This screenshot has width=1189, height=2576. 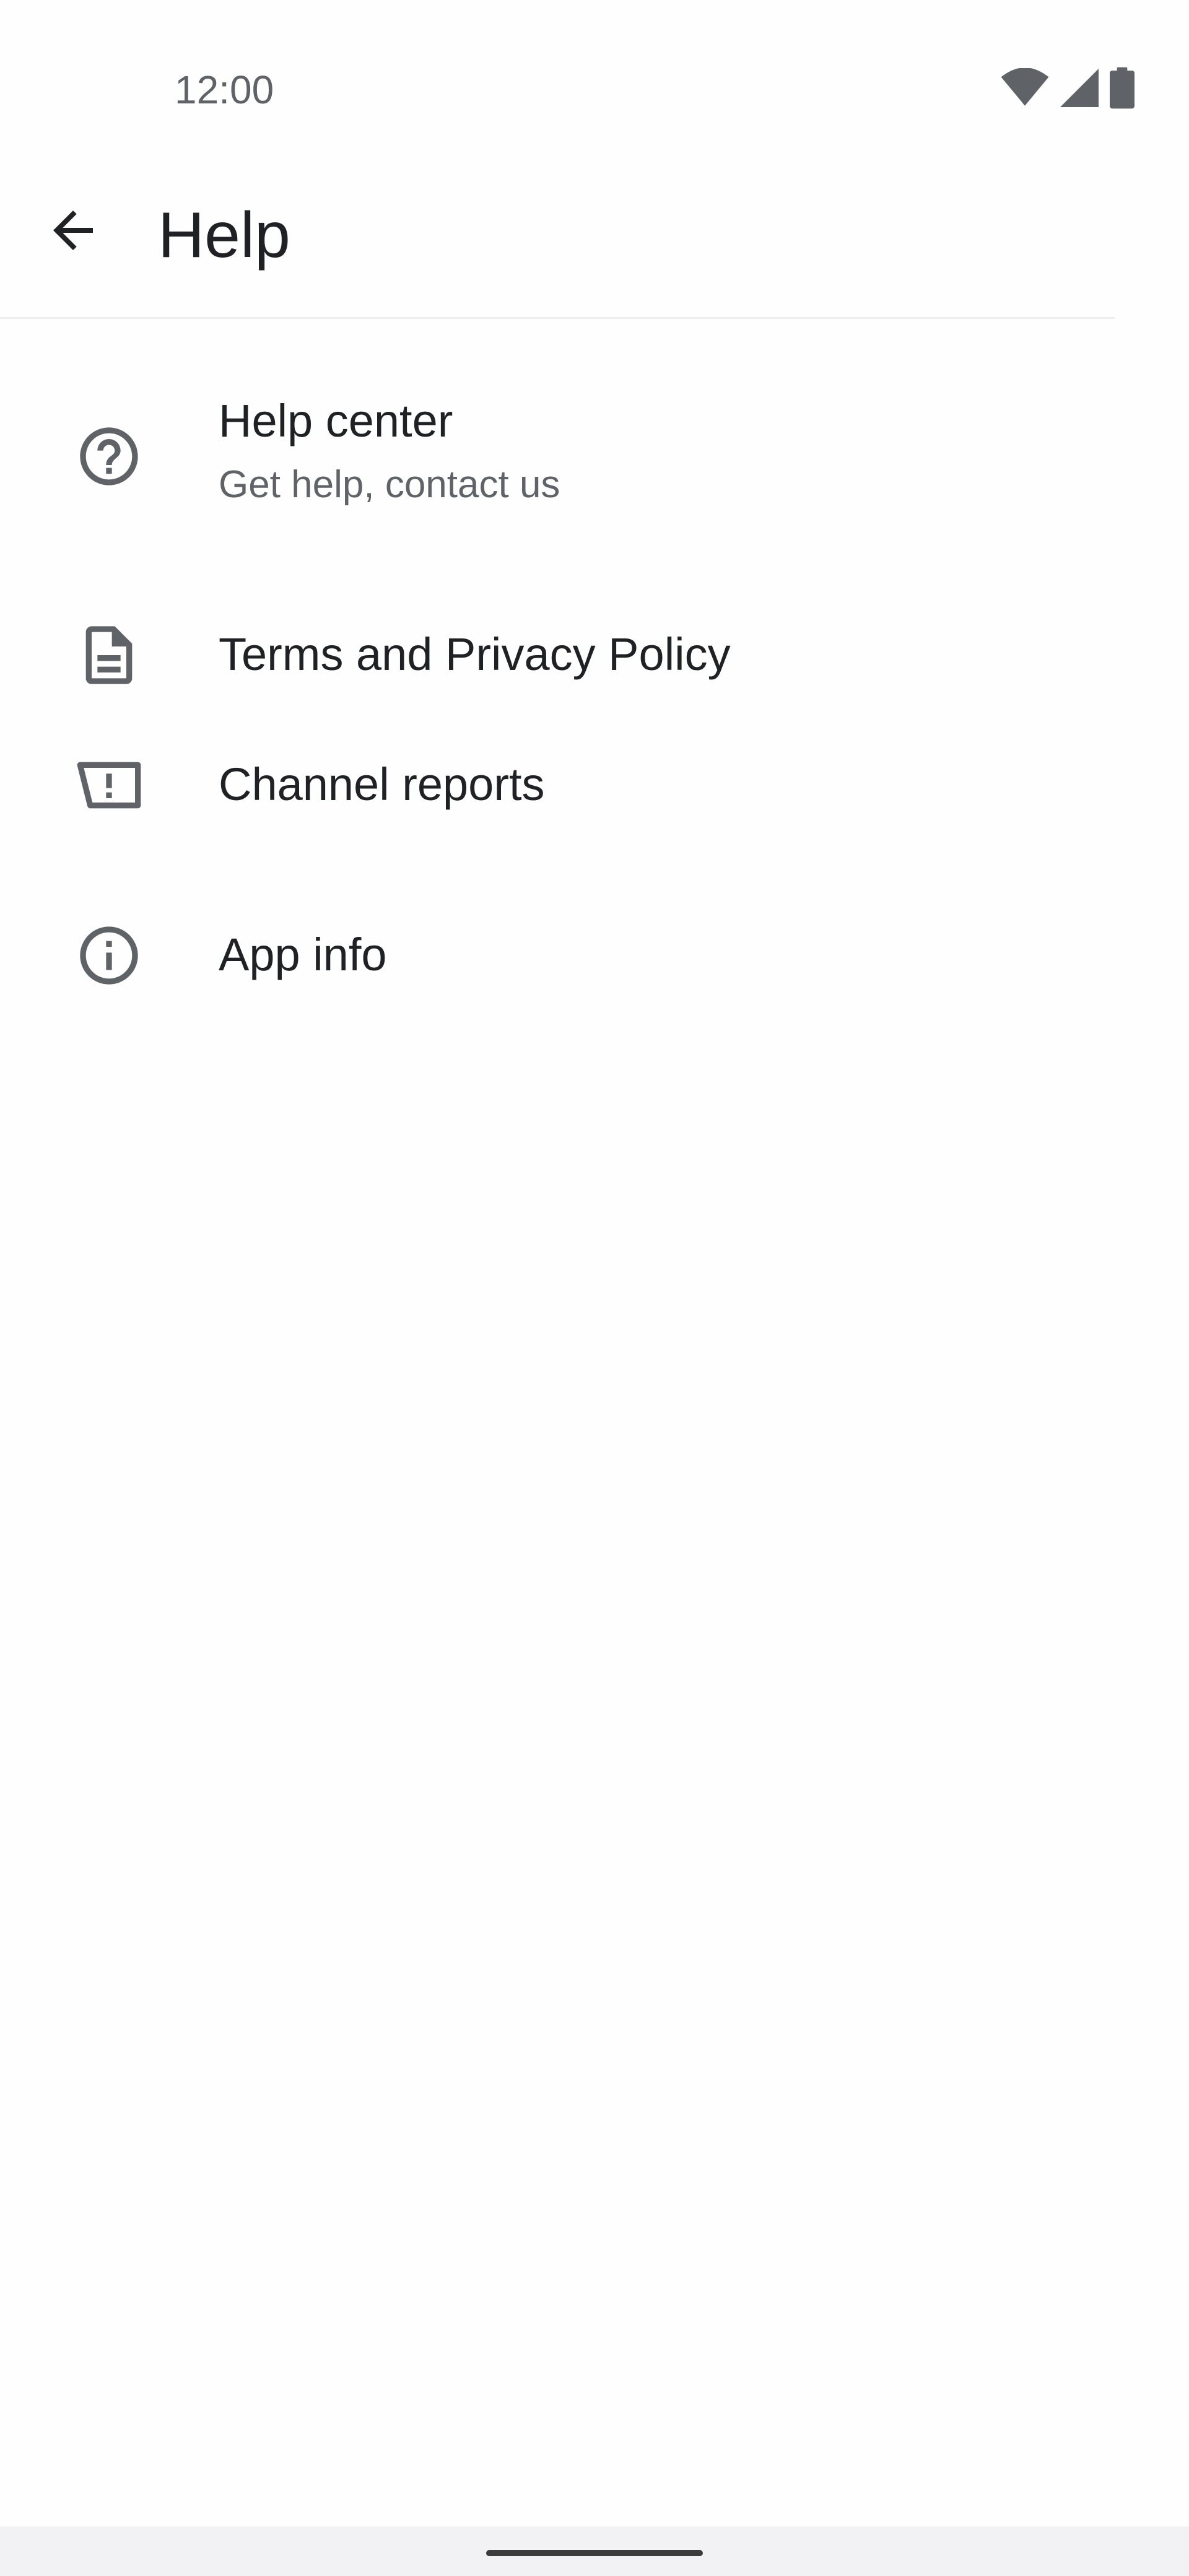 I want to click on menu-item-title: Channel reports, so click(x=382, y=784).